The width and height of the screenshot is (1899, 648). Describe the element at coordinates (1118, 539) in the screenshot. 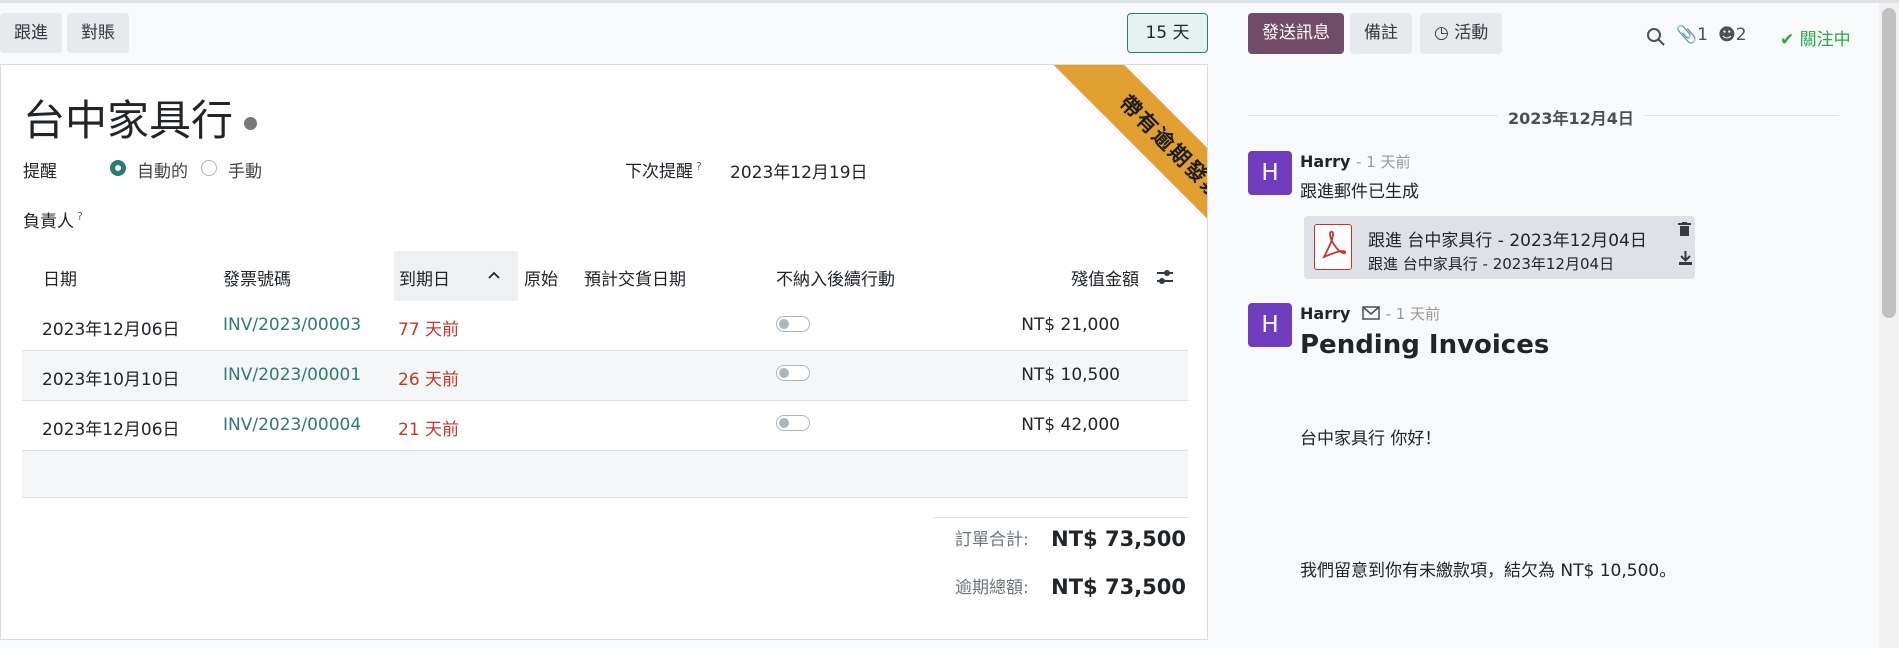

I see `total-value: NT$ 73,500` at that location.